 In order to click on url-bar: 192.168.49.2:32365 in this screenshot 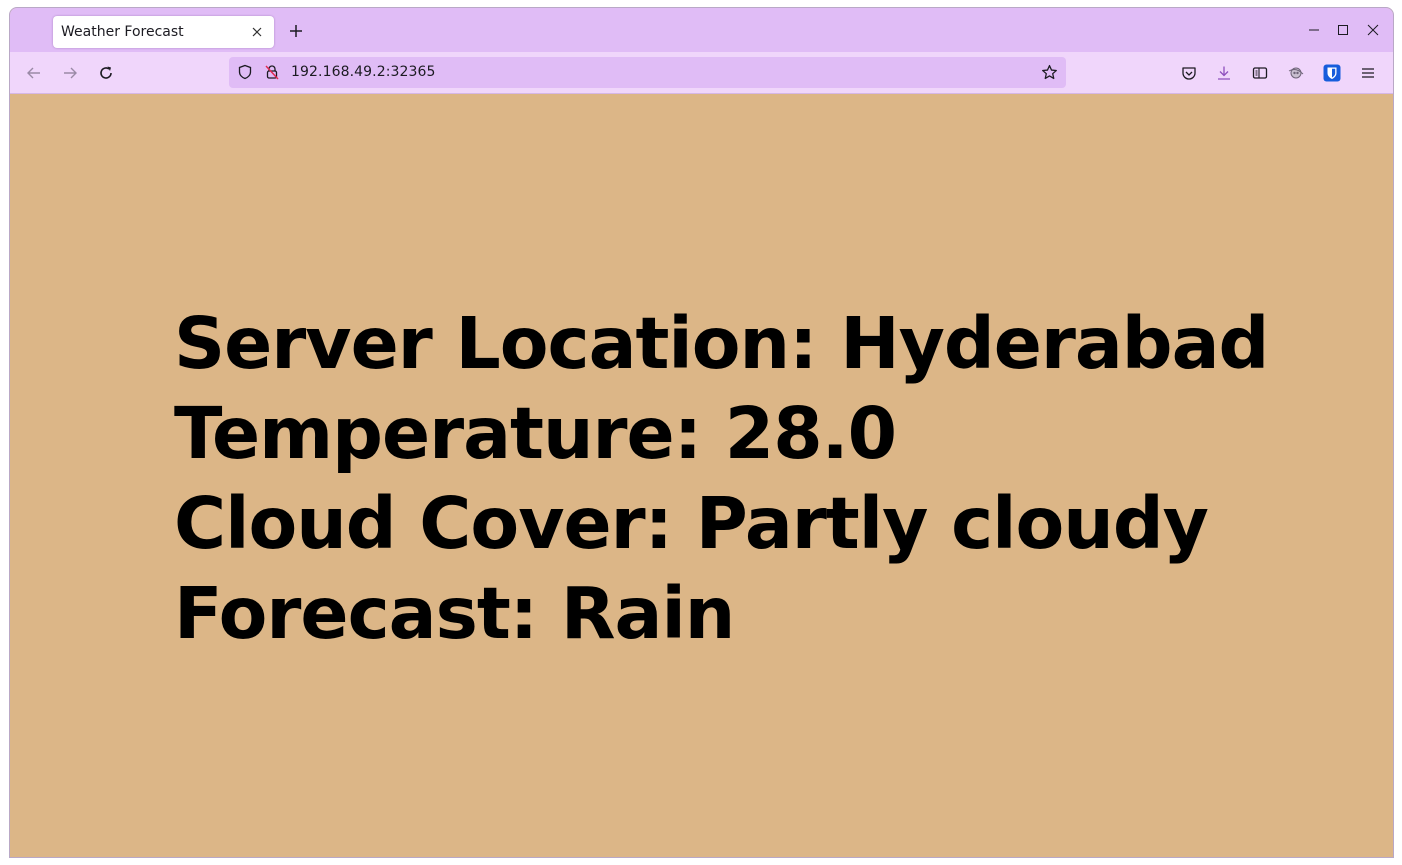, I will do `click(647, 72)`.